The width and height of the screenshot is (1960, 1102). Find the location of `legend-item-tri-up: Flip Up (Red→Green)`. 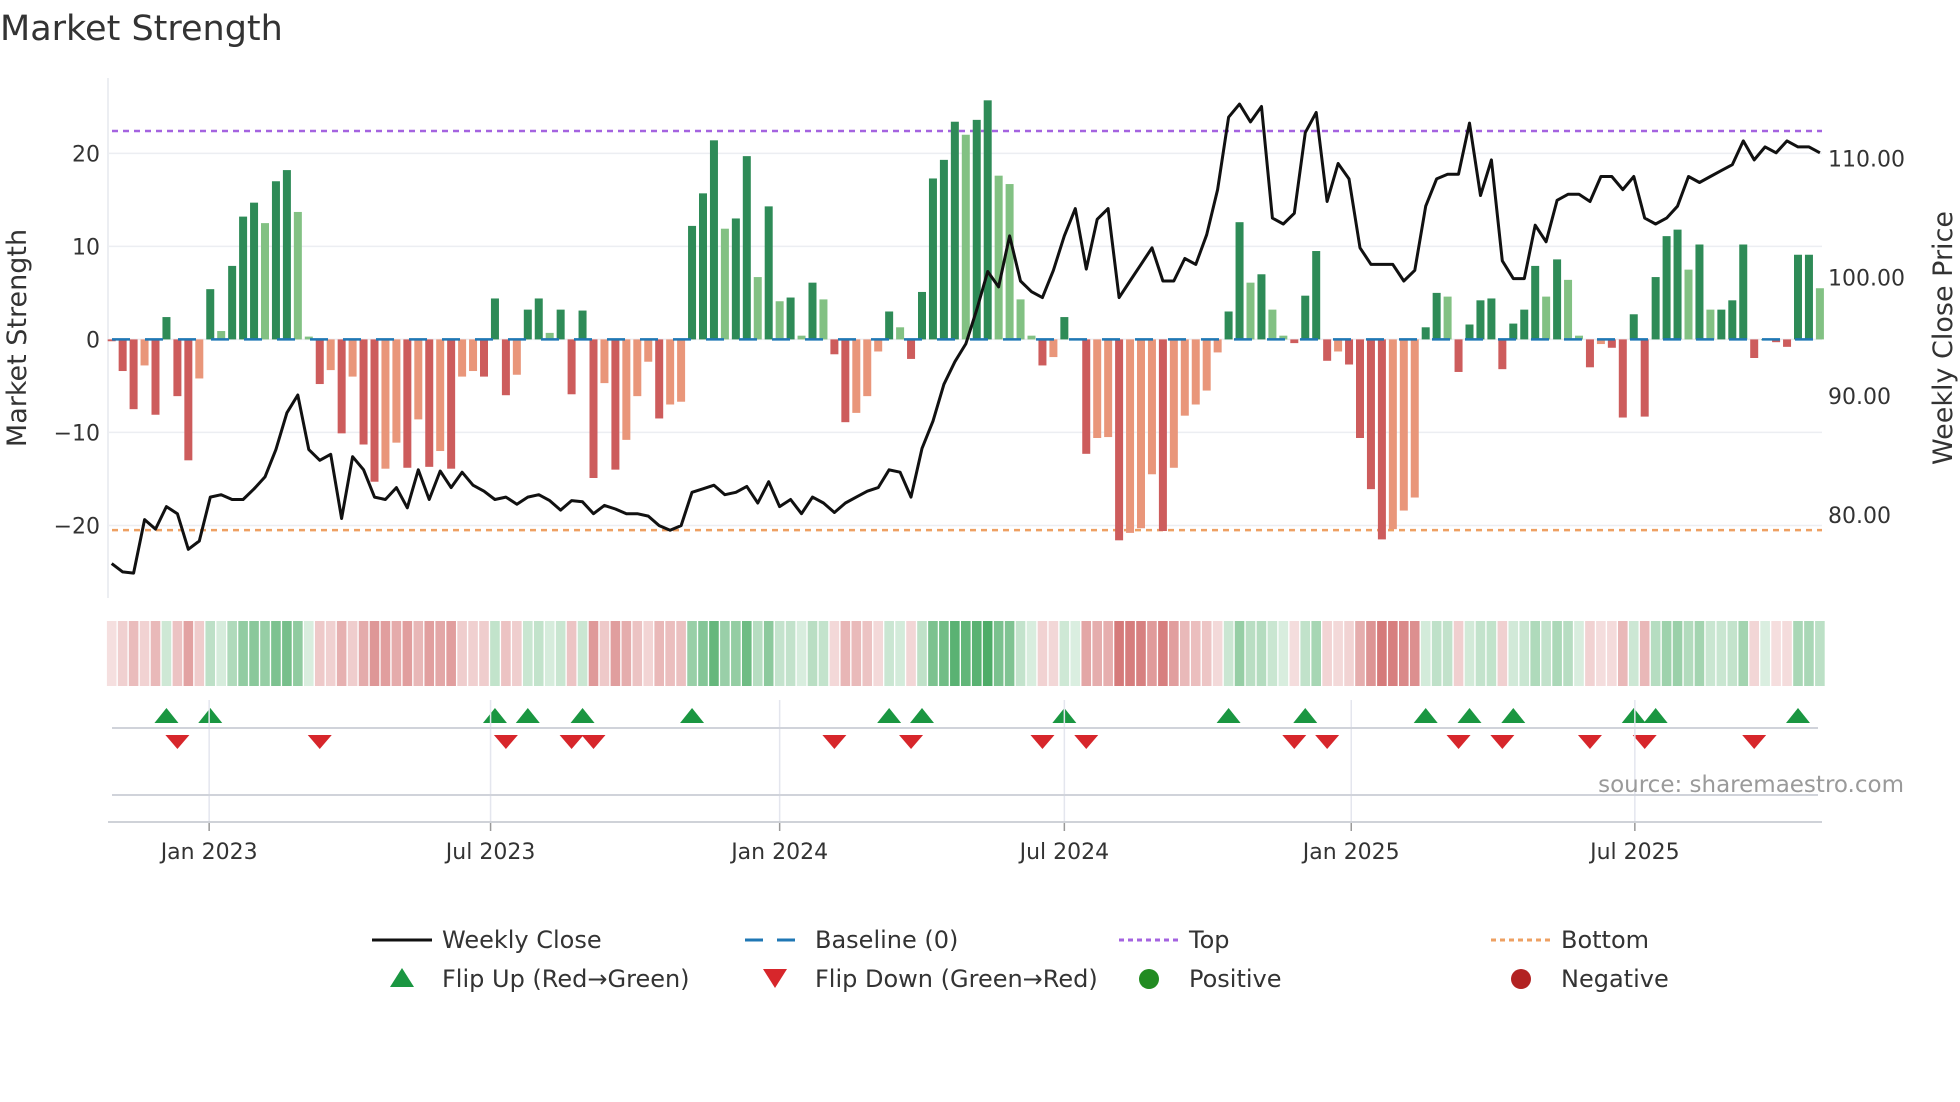

legend-item-tri-up: Flip Up (Red→Green) is located at coordinates (540, 979).